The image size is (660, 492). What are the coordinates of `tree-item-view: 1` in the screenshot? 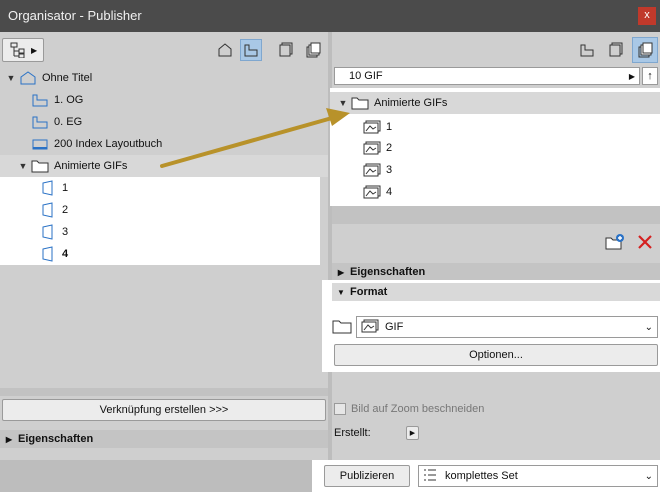 It's located at (178, 188).